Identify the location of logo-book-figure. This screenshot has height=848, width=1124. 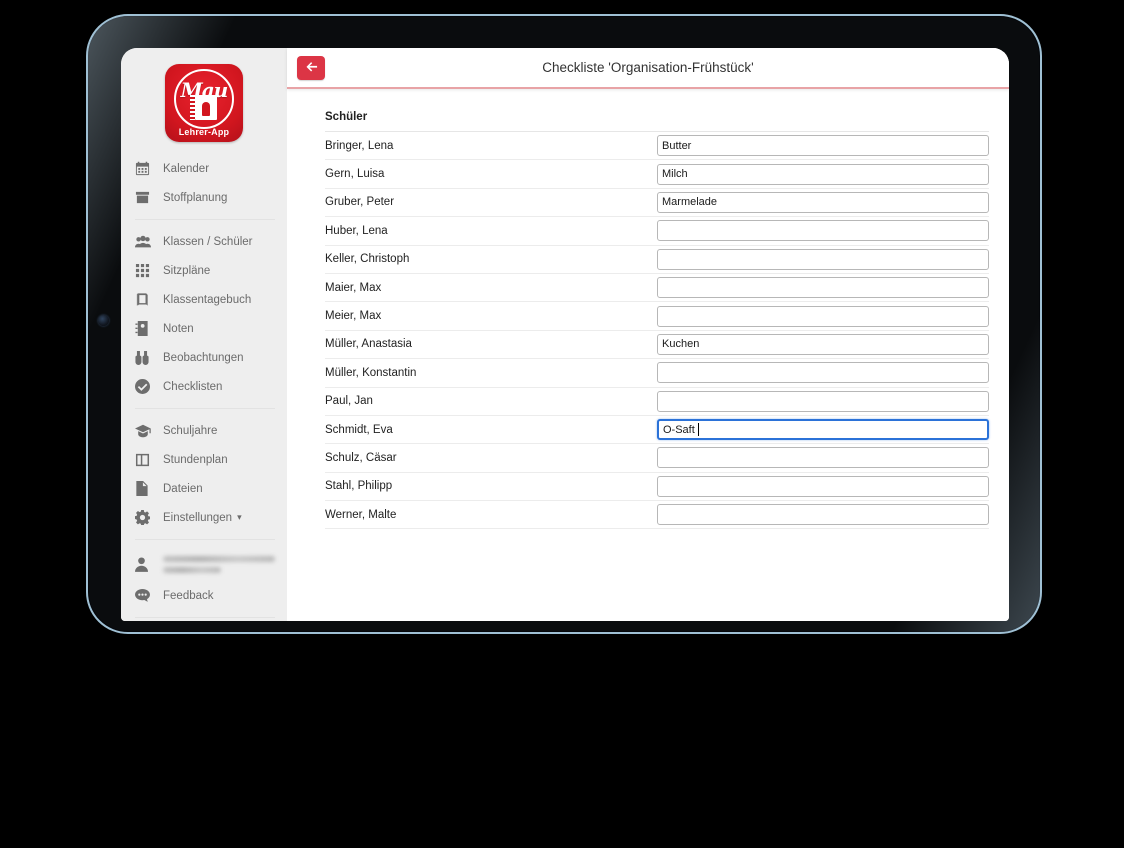
(206, 109).